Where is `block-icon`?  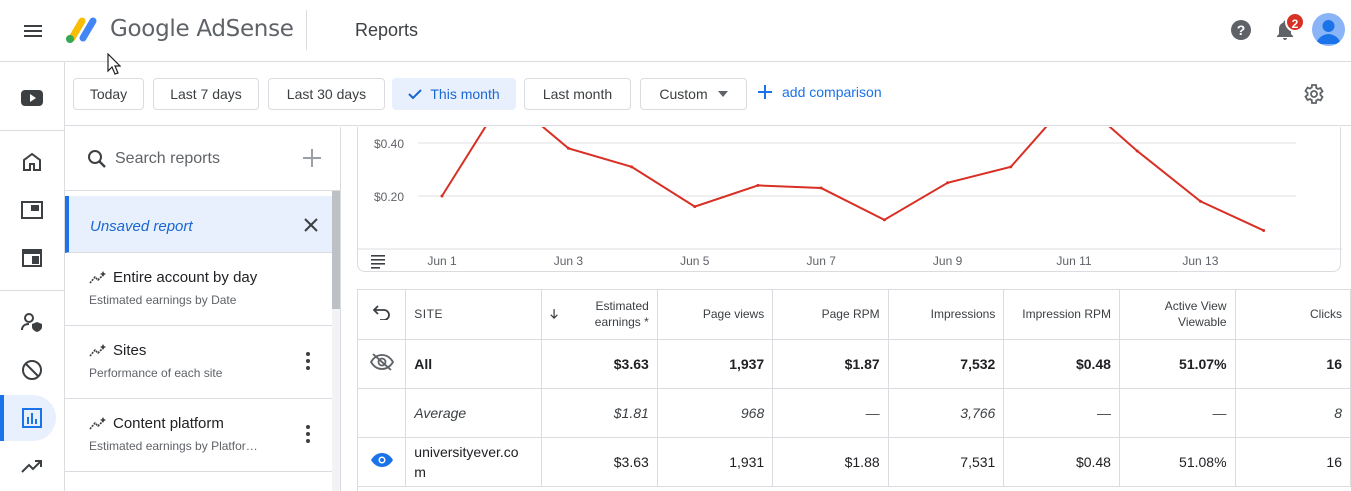 block-icon is located at coordinates (32, 370).